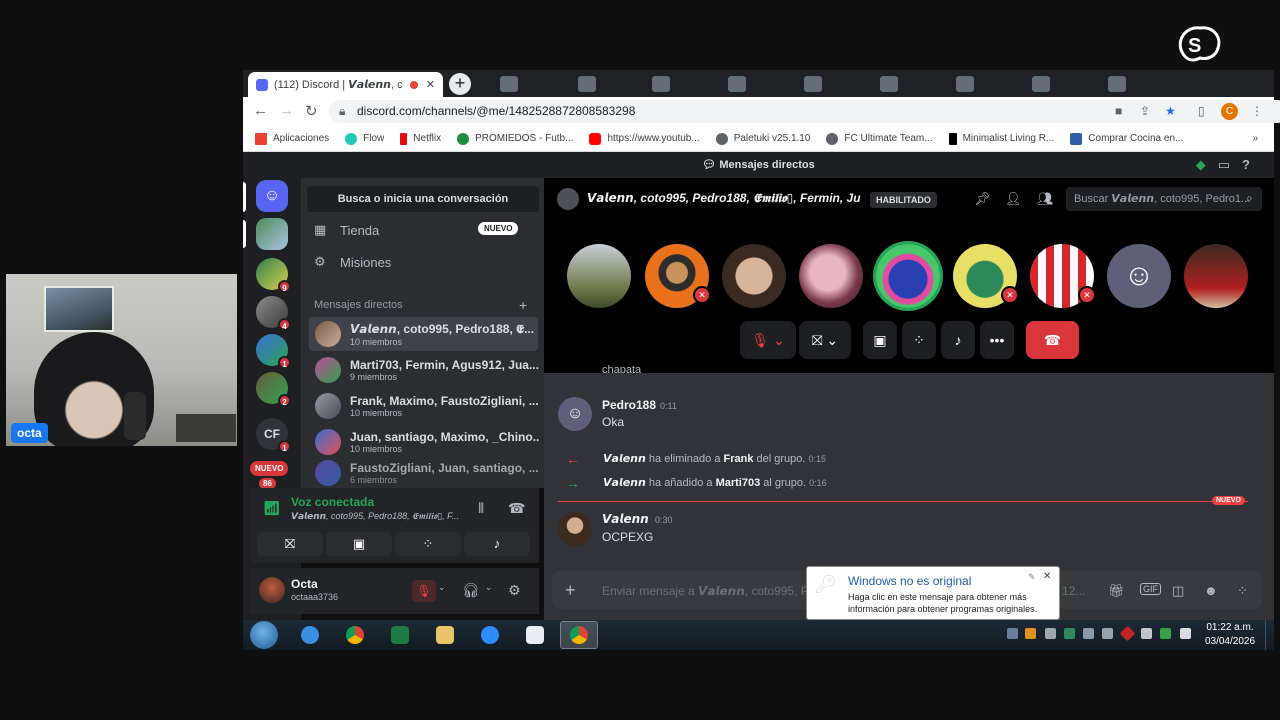  I want to click on reload-icon: ↻, so click(311, 111).